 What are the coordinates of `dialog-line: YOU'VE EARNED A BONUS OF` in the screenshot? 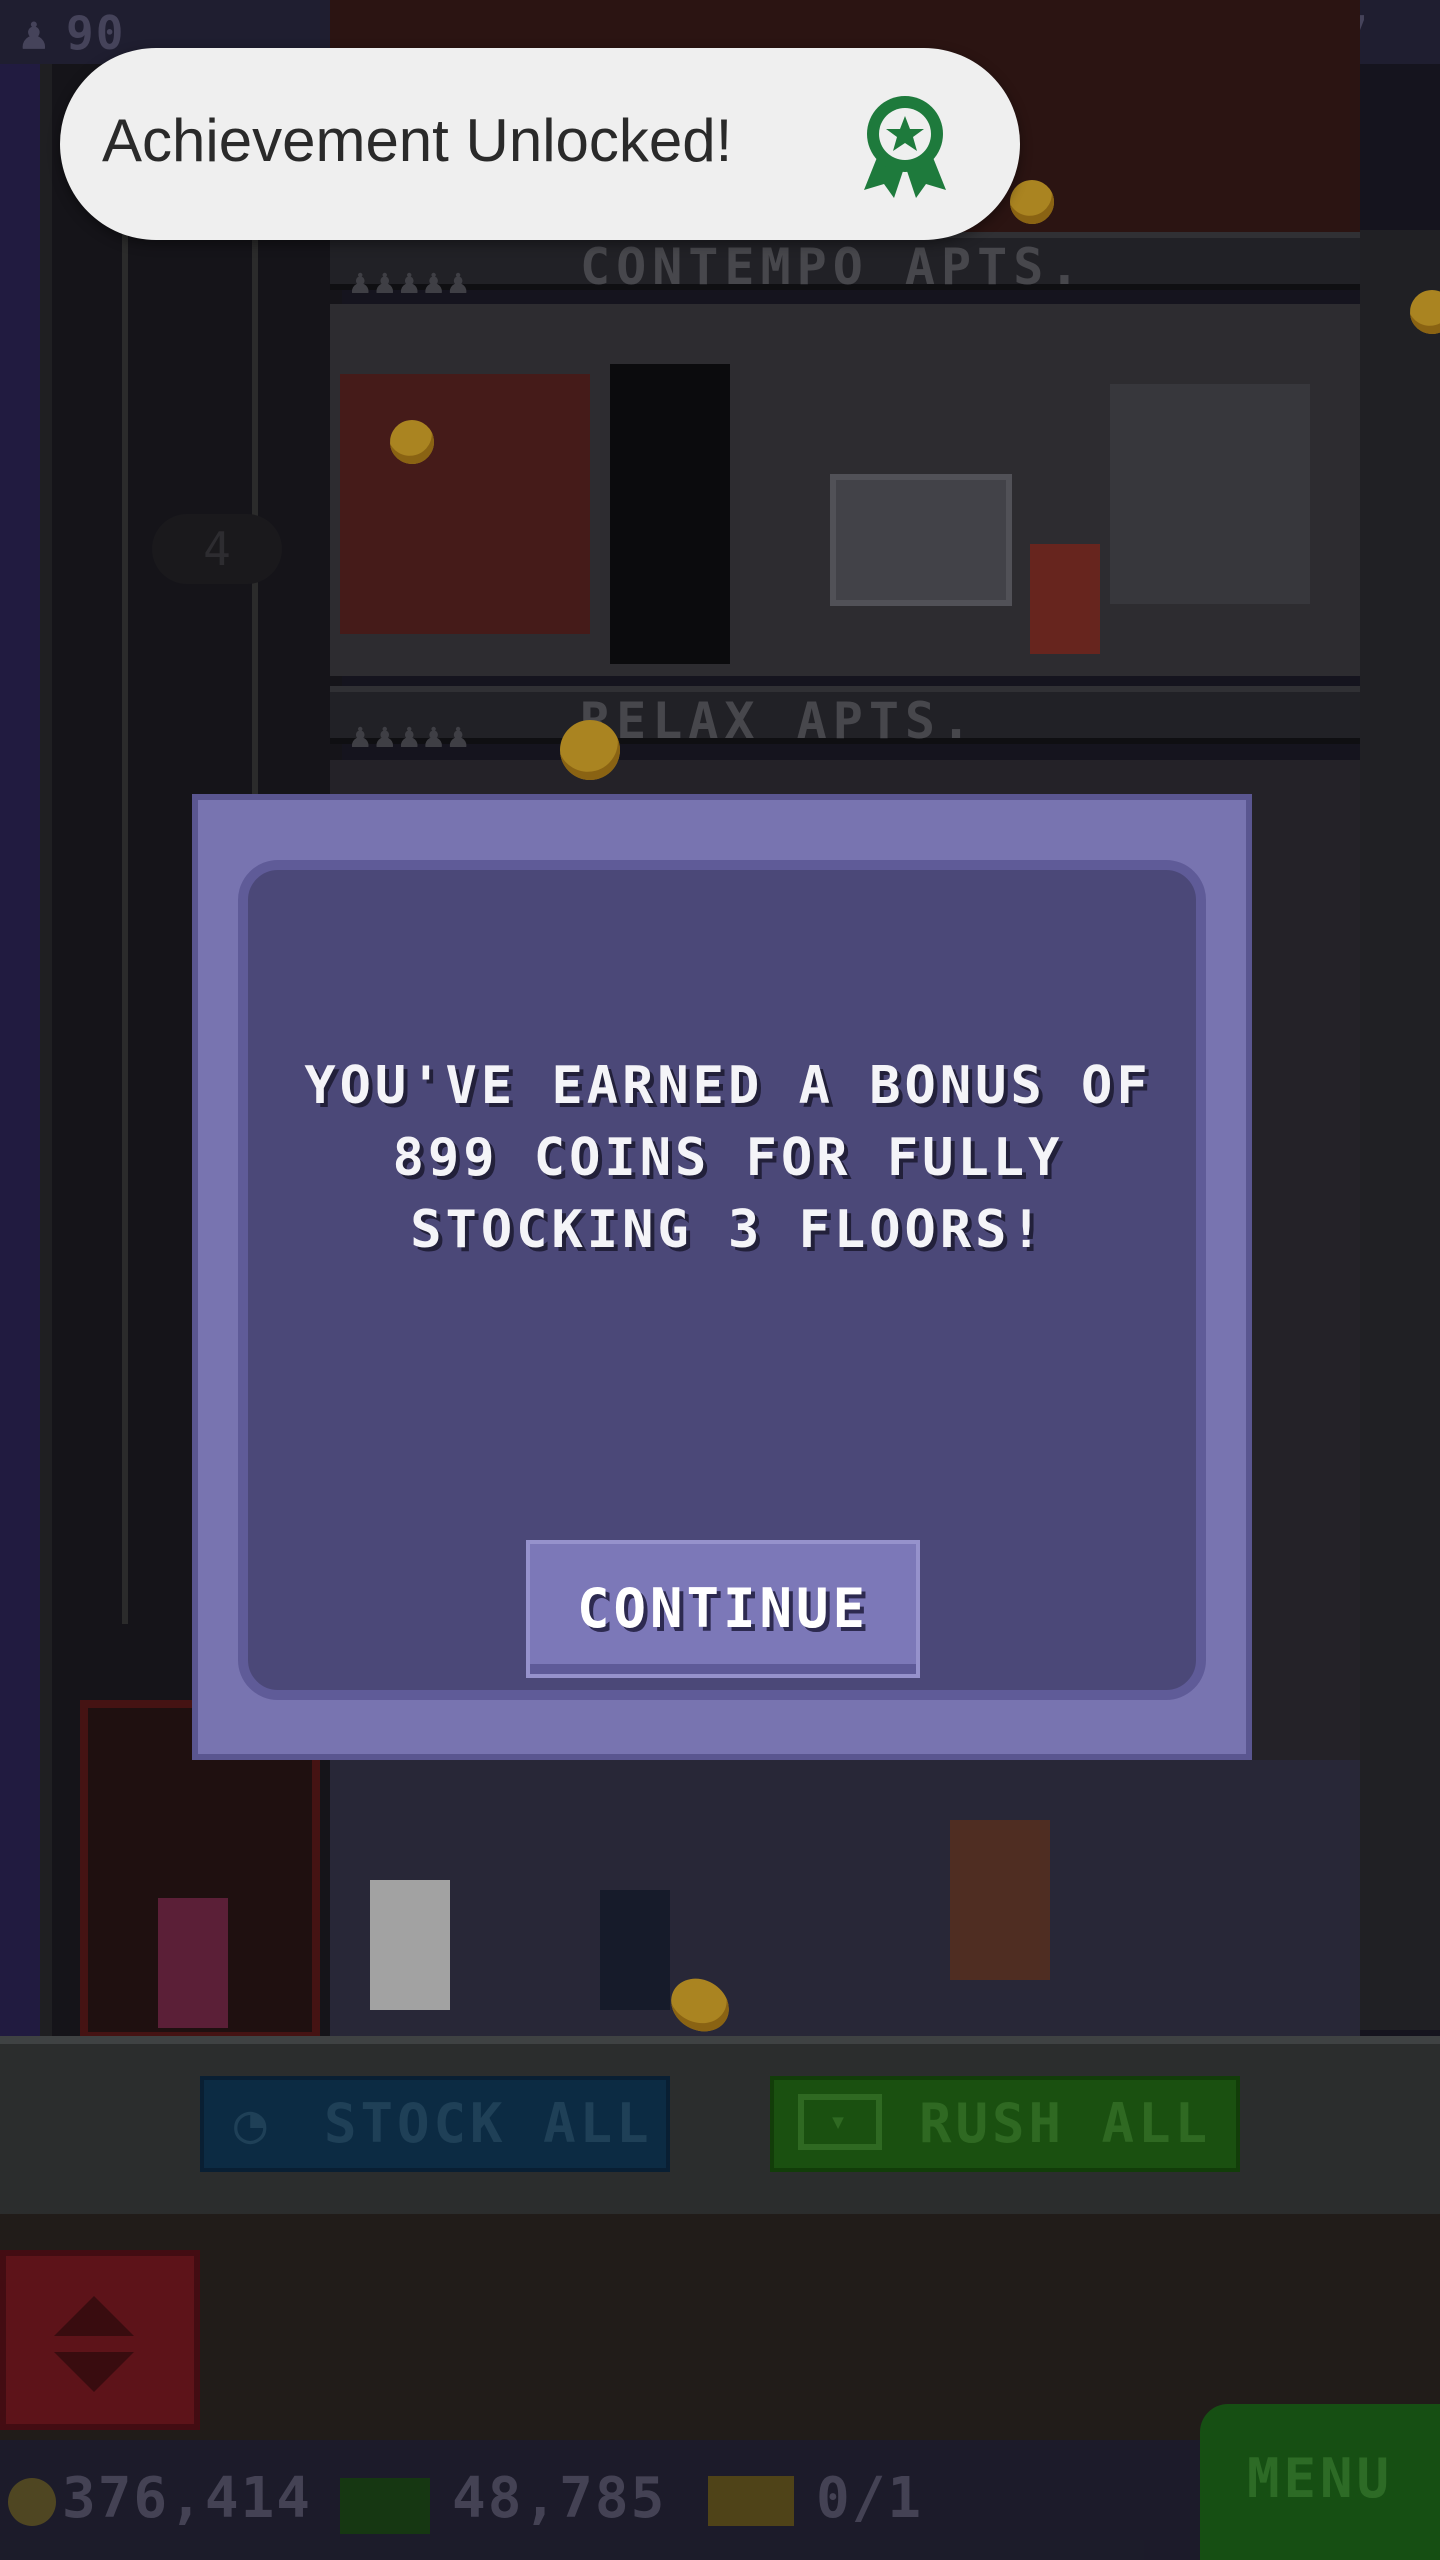 It's located at (728, 1086).